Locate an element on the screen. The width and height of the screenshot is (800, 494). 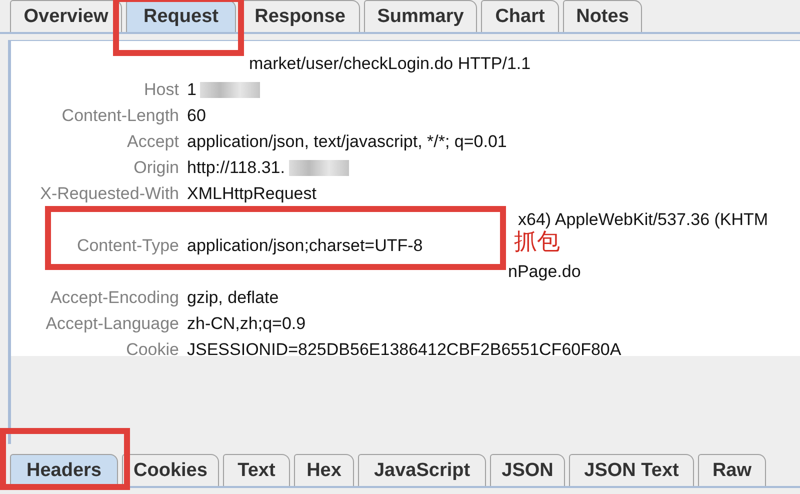
header-value: XMLHttpRequest is located at coordinates (251, 194).